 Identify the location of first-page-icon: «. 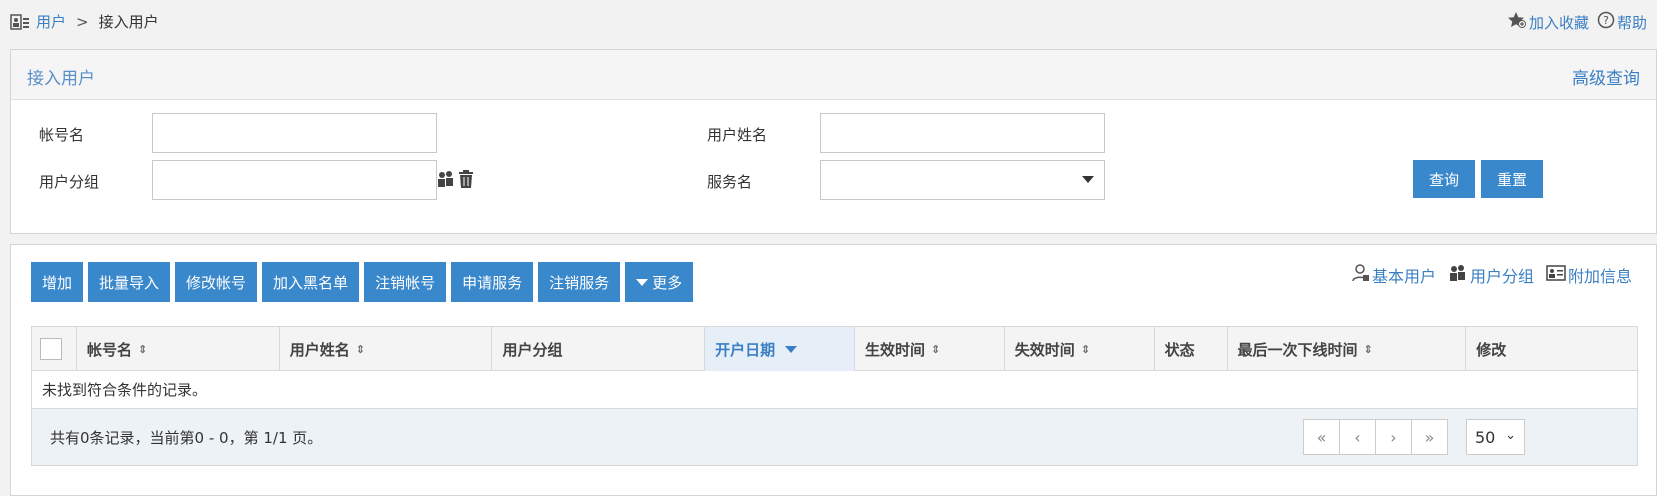
(1321, 437).